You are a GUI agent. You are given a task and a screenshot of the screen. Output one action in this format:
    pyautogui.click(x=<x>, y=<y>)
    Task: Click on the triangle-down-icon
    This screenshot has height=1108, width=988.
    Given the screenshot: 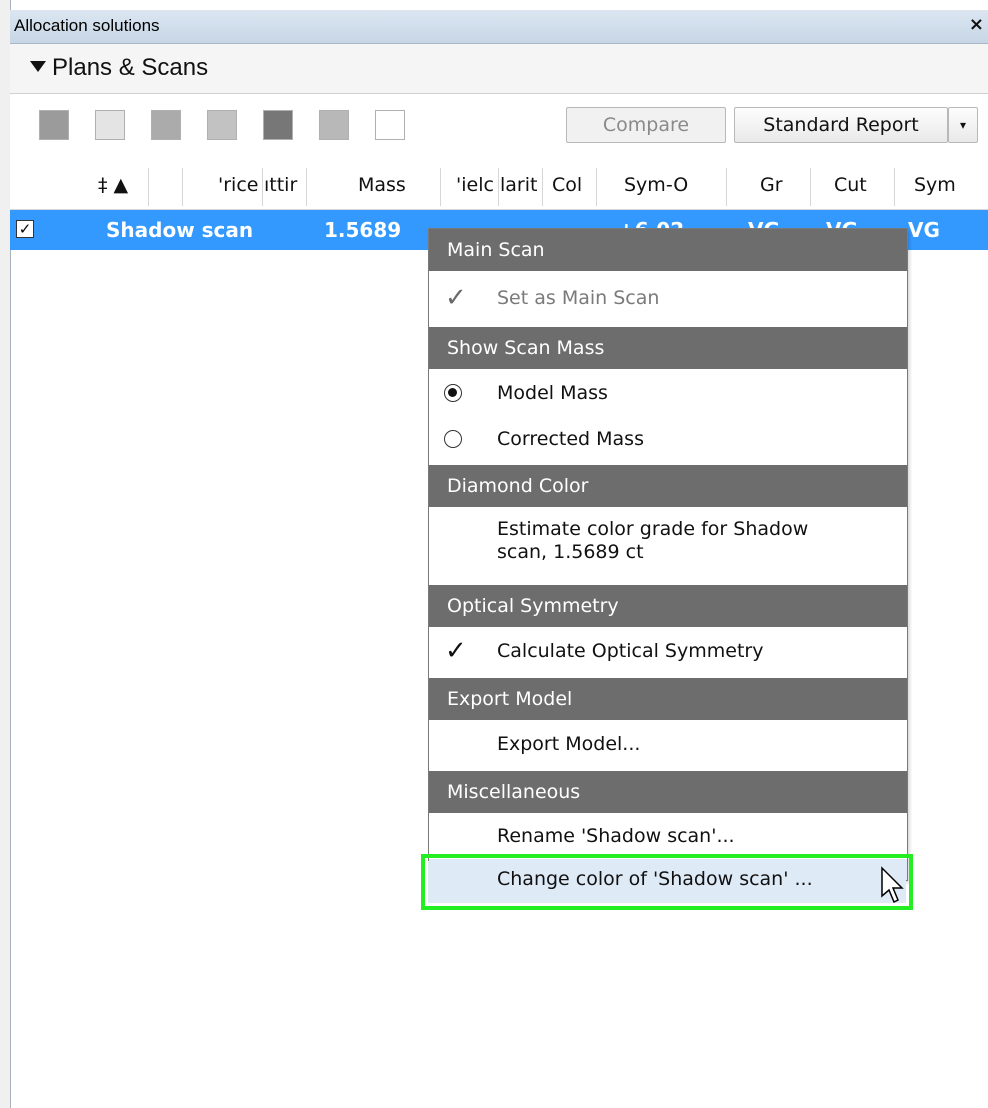 What is the action you would take?
    pyautogui.click(x=38, y=66)
    